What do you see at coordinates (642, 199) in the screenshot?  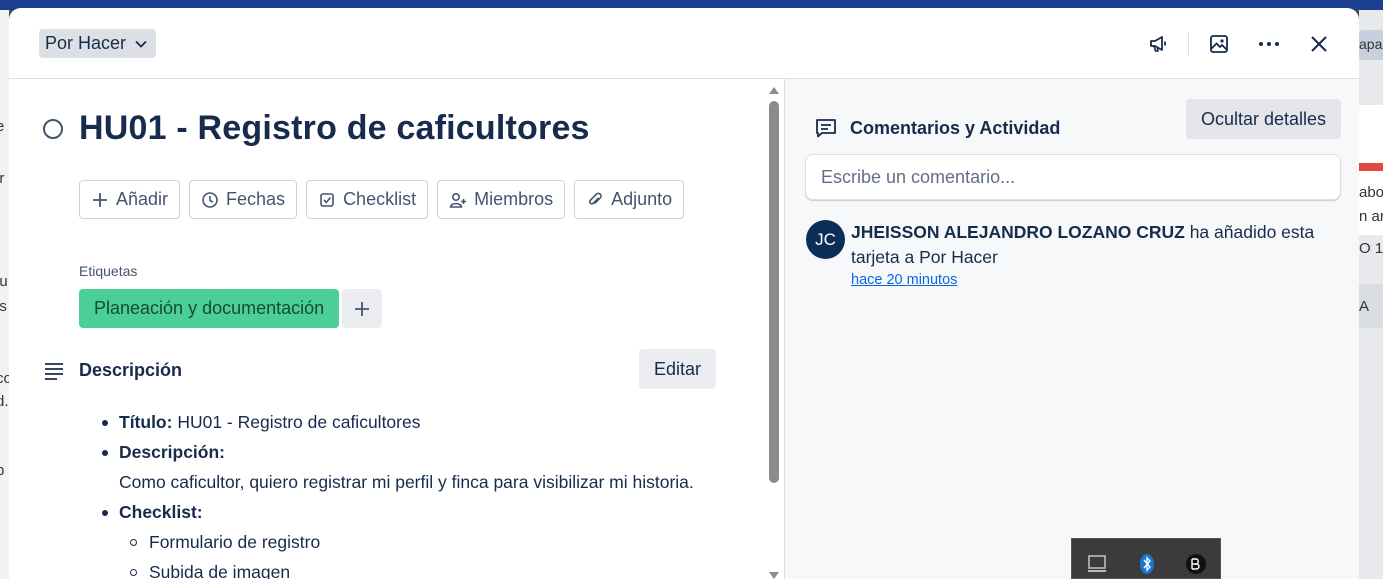 I see `attachment-button-label: Adjunto` at bounding box center [642, 199].